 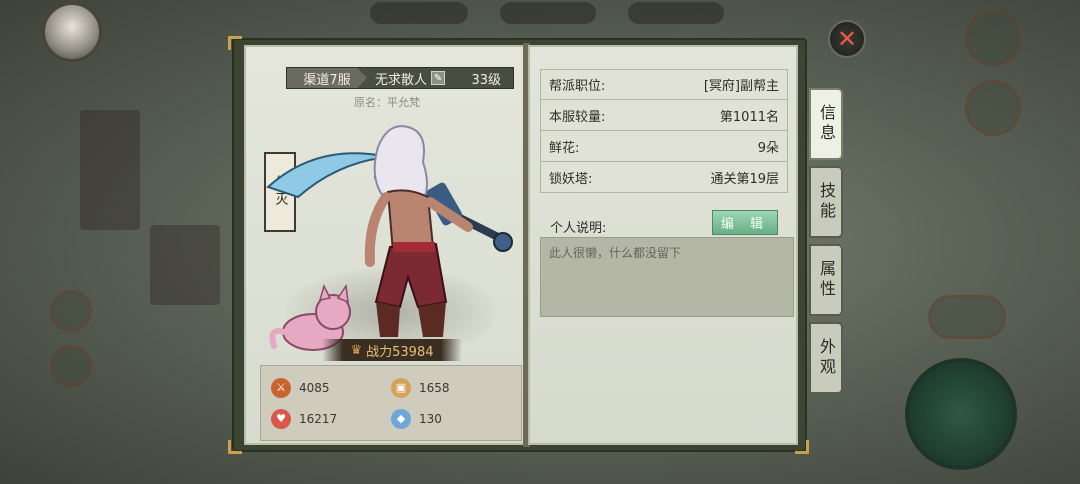 I want to click on combat-power-bar: ♛ 战力53984, so click(x=392, y=350).